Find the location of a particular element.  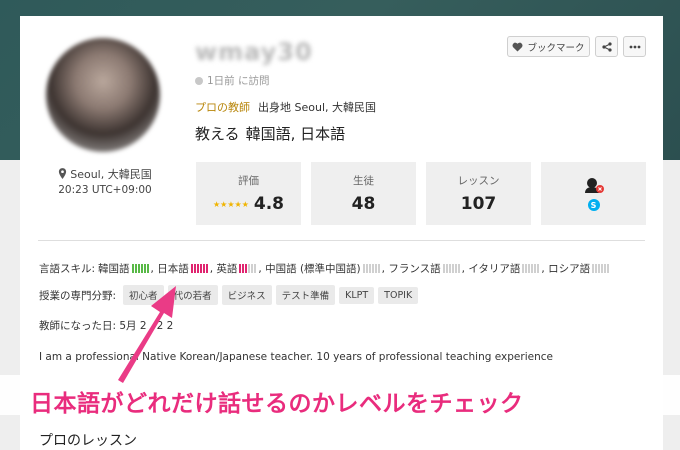

language-name: 日本語 is located at coordinates (173, 269).